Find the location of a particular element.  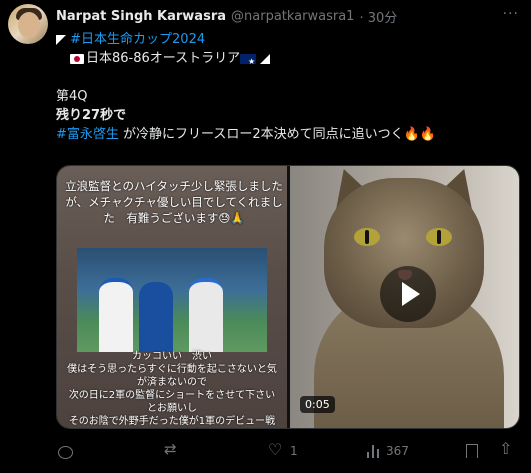

share-button is located at coordinates (506, 450).